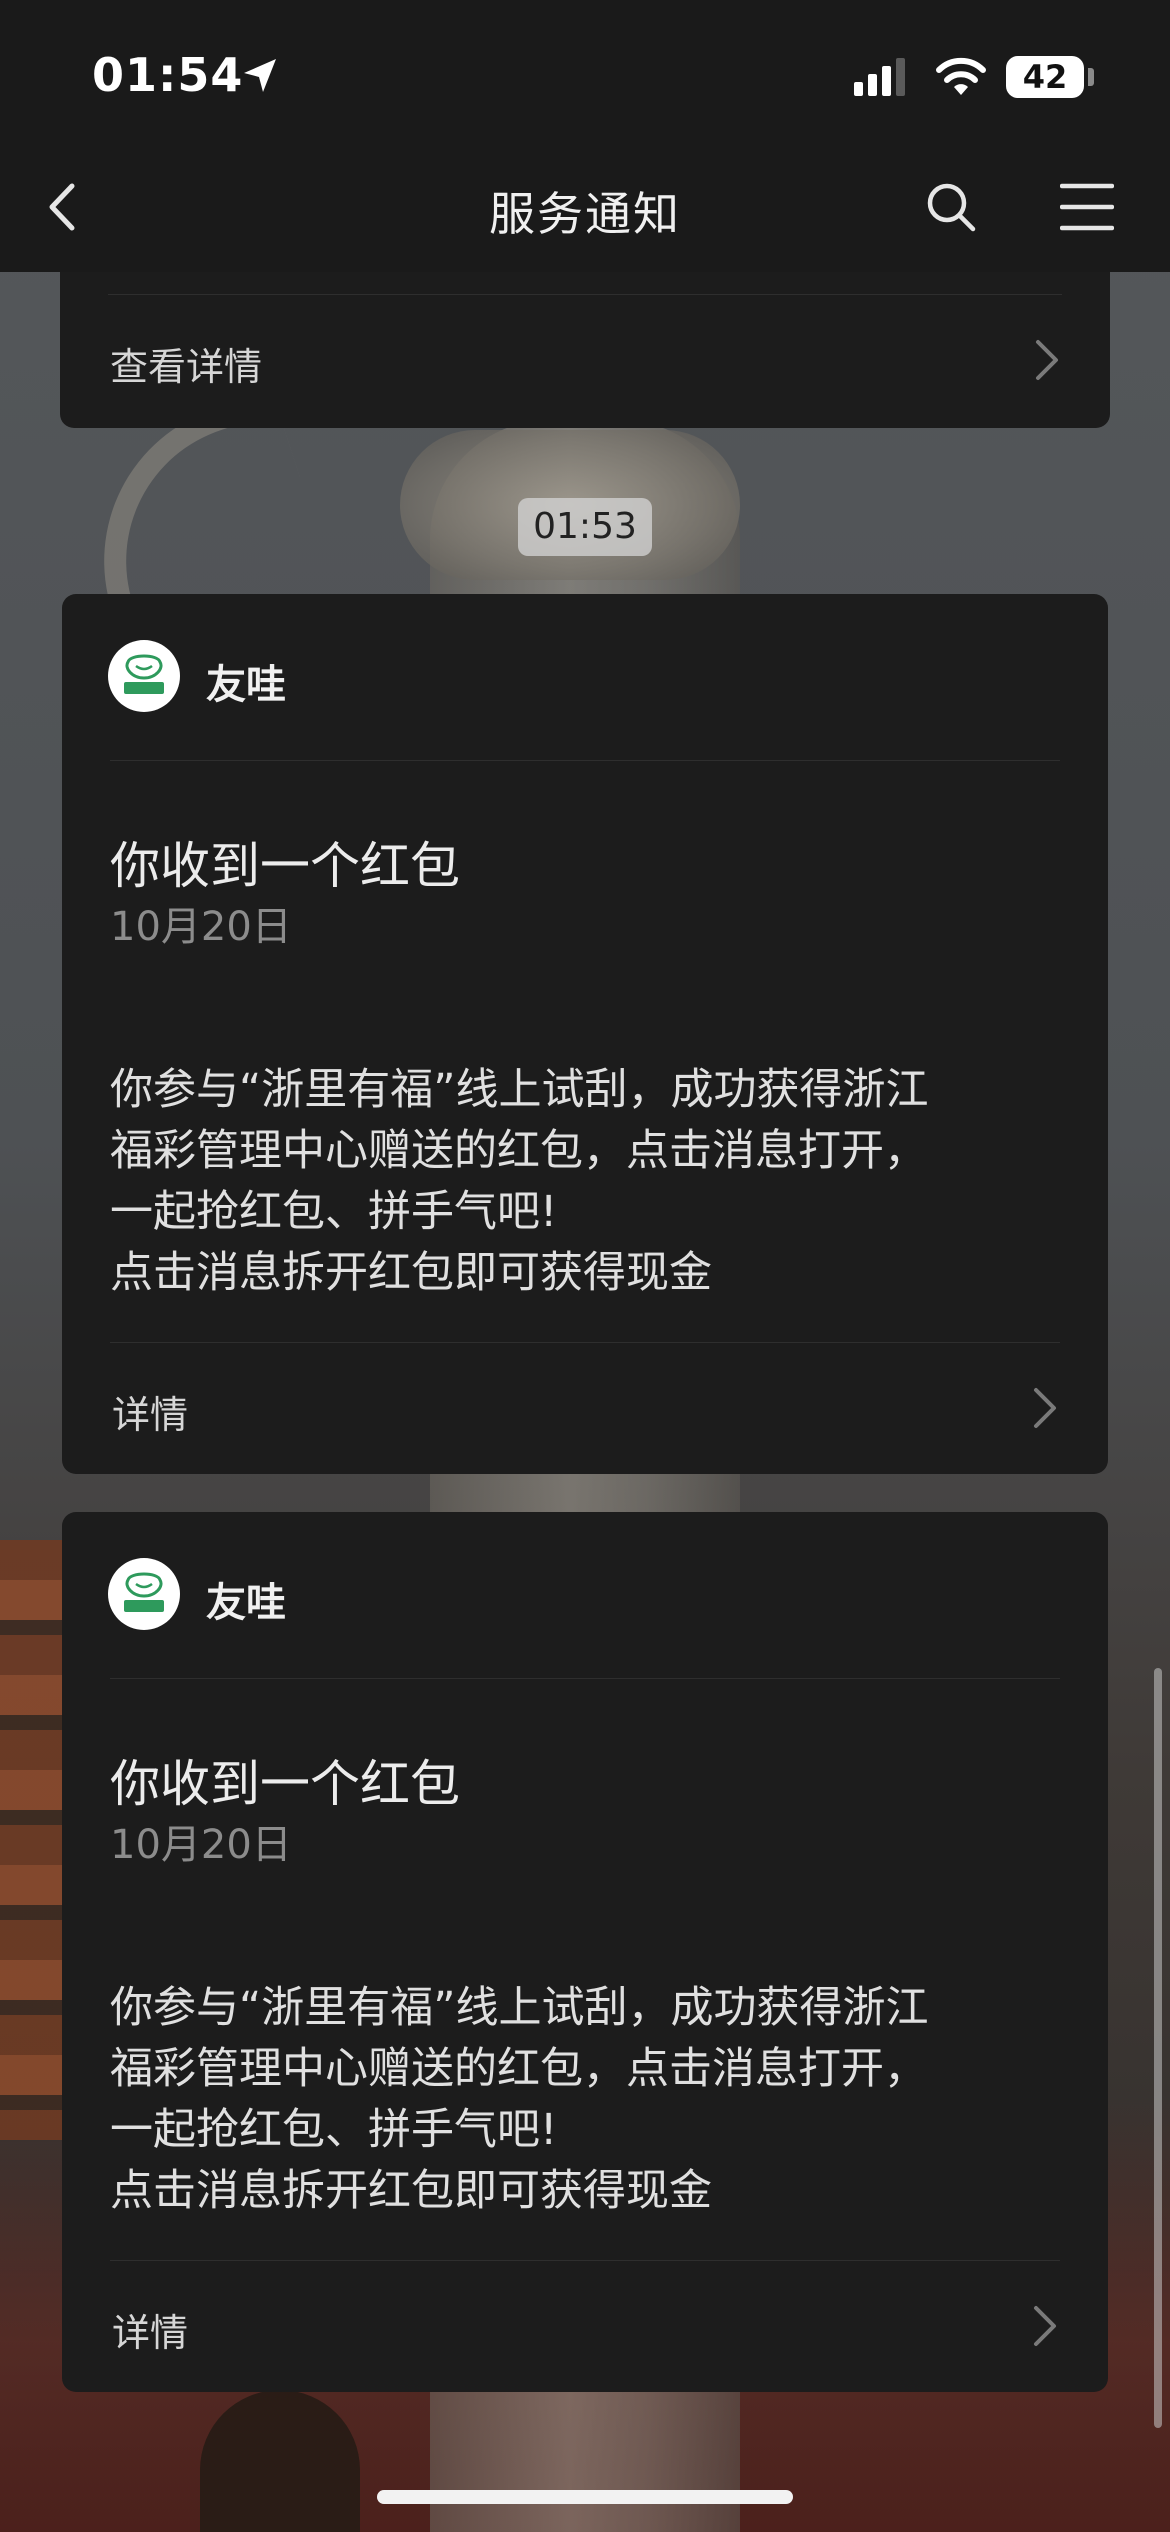 The height and width of the screenshot is (2532, 1170). I want to click on header: 01:54 42 服务通知, so click(585, 136).